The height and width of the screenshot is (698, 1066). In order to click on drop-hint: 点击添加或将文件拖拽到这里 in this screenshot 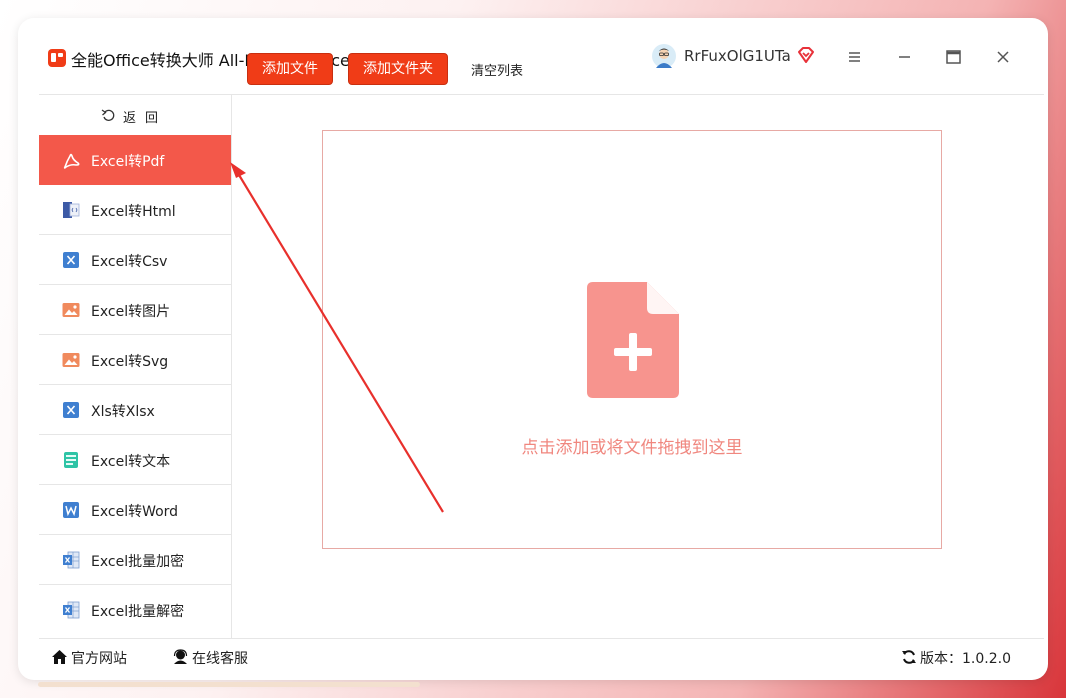, I will do `click(632, 448)`.